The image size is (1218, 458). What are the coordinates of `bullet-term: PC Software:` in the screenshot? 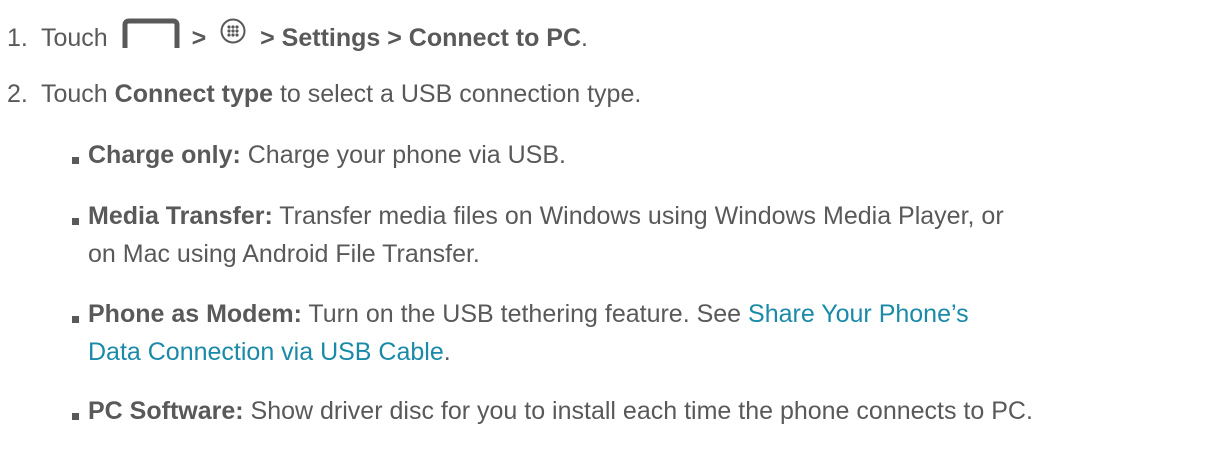 It's located at (166, 411).